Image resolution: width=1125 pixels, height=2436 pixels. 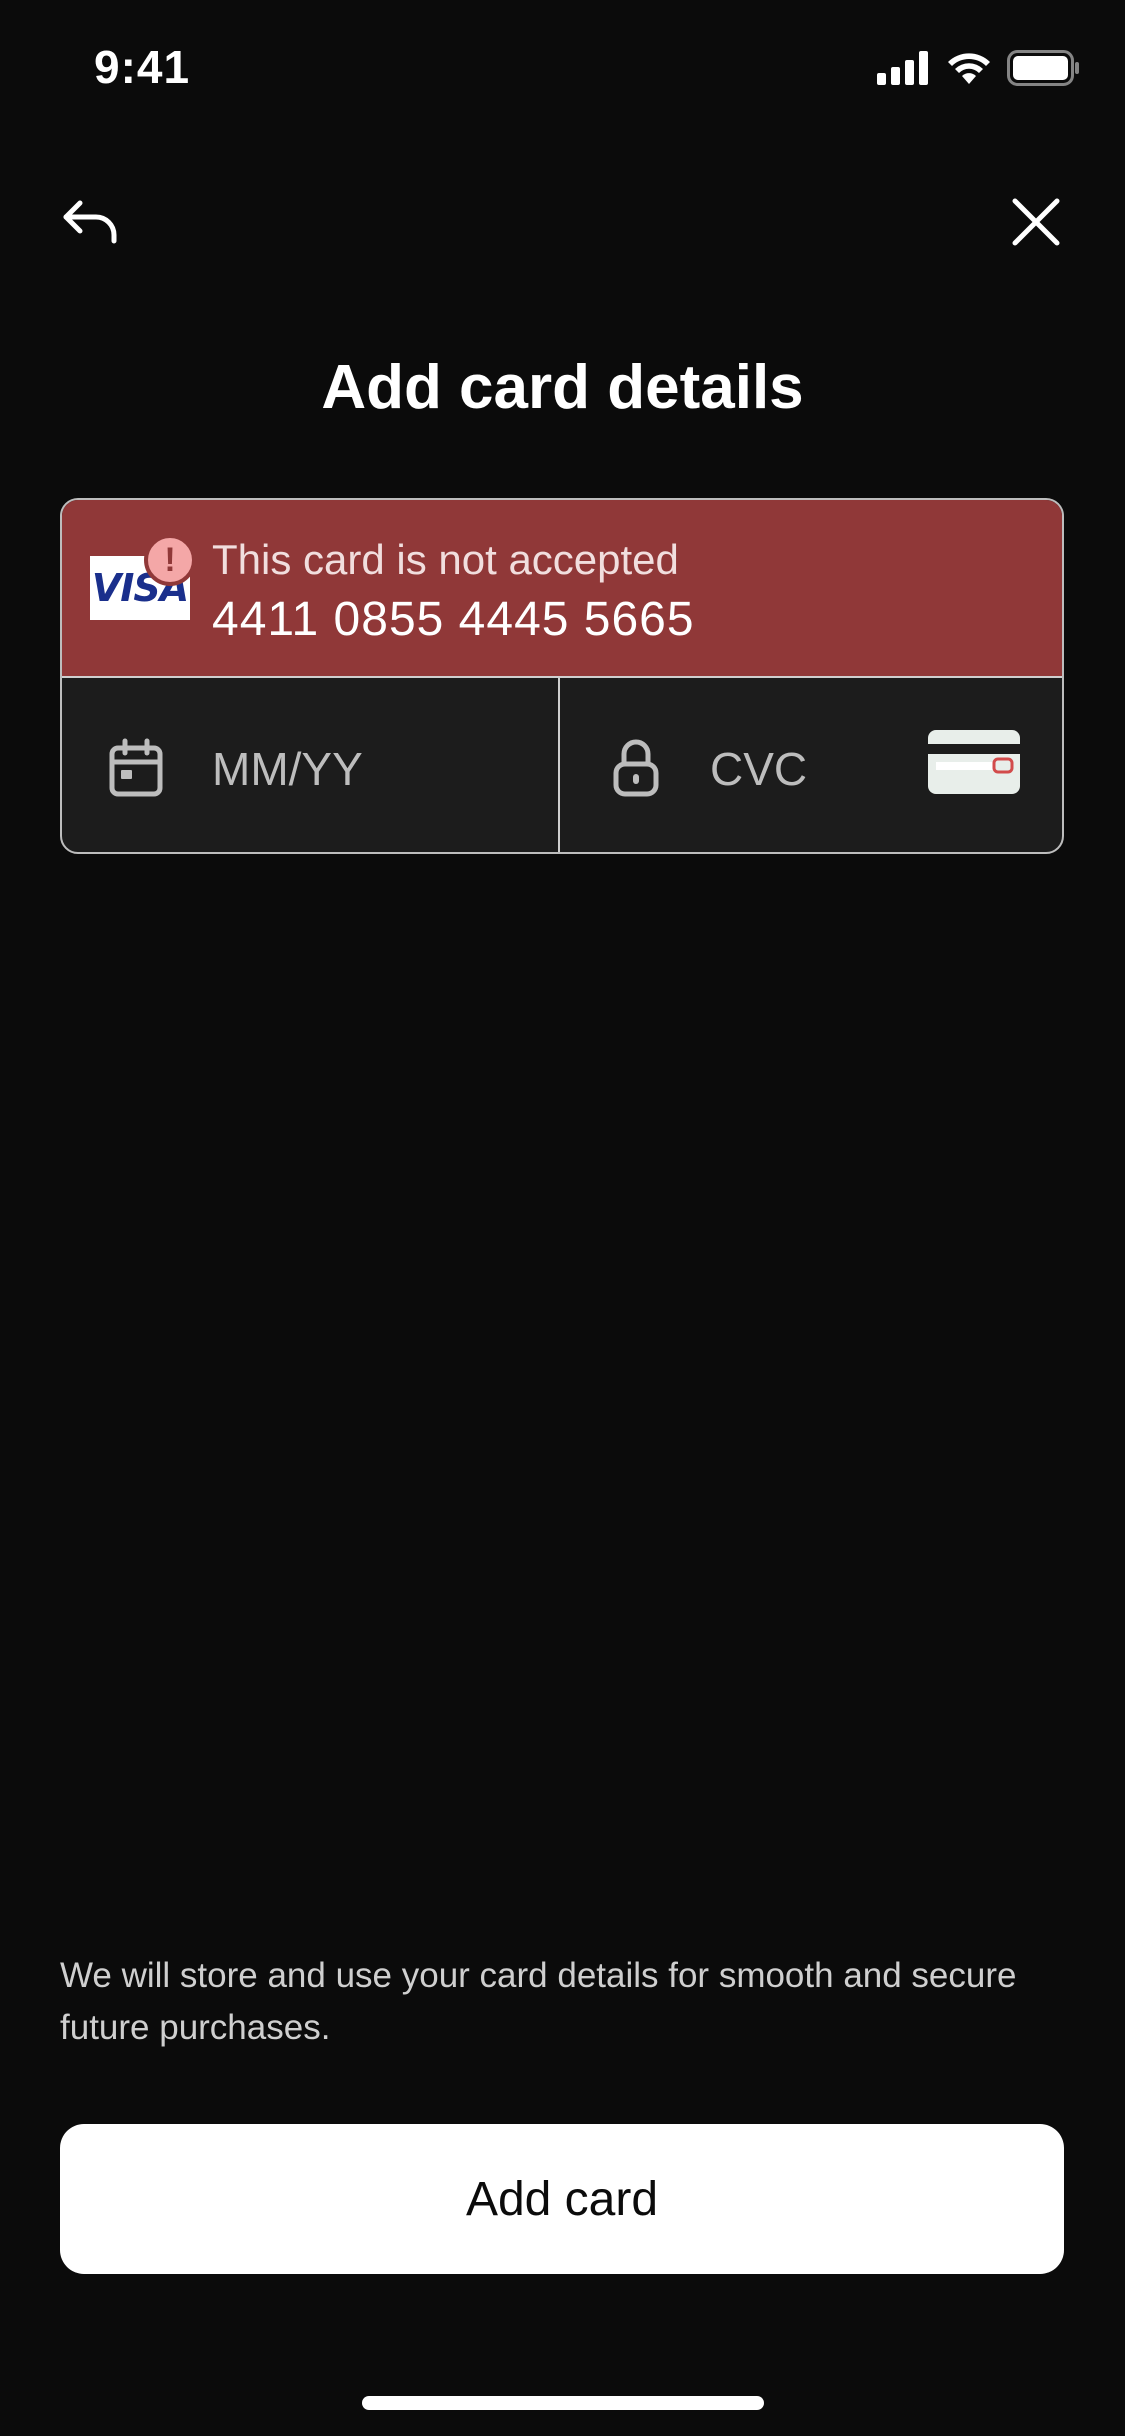 I want to click on error-icon: !, so click(x=170, y=560).